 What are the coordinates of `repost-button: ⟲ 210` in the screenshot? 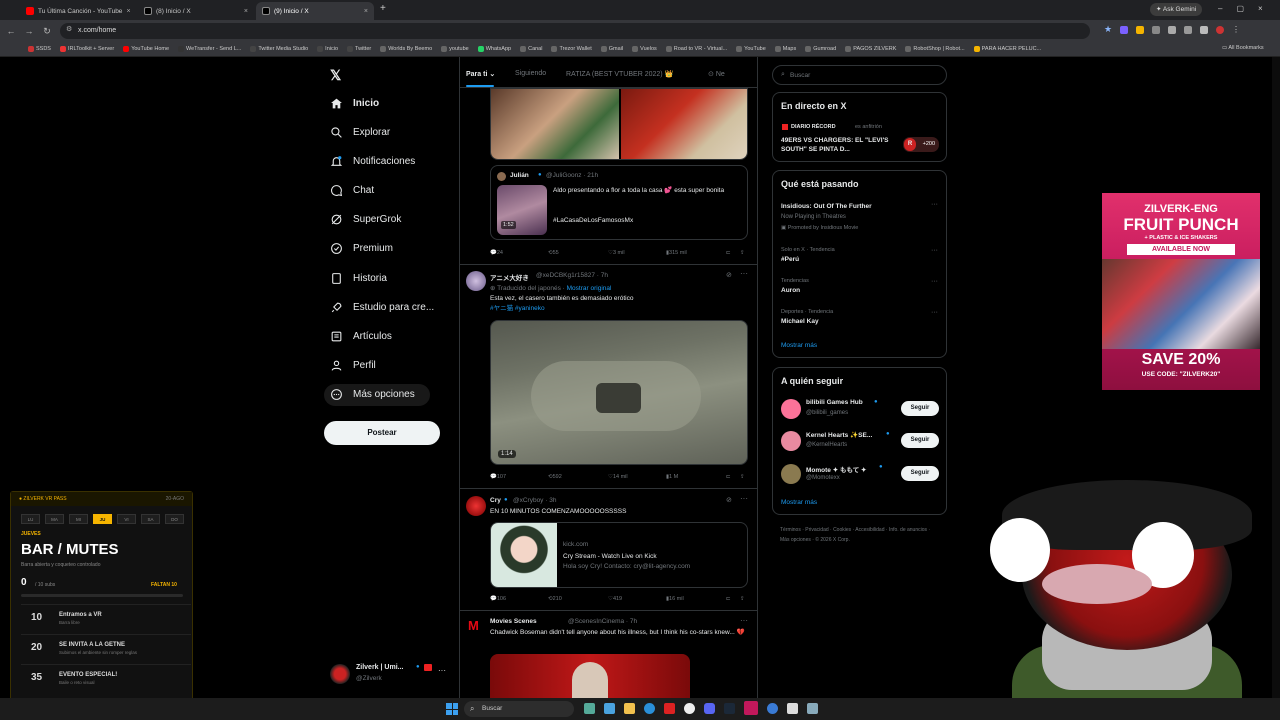 It's located at (555, 599).